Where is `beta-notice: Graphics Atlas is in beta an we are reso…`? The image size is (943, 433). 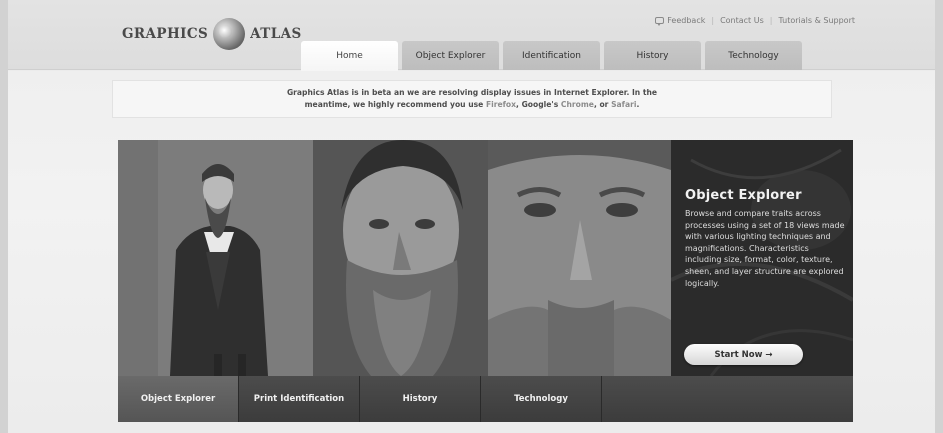 beta-notice: Graphics Atlas is in beta an we are reso… is located at coordinates (472, 99).